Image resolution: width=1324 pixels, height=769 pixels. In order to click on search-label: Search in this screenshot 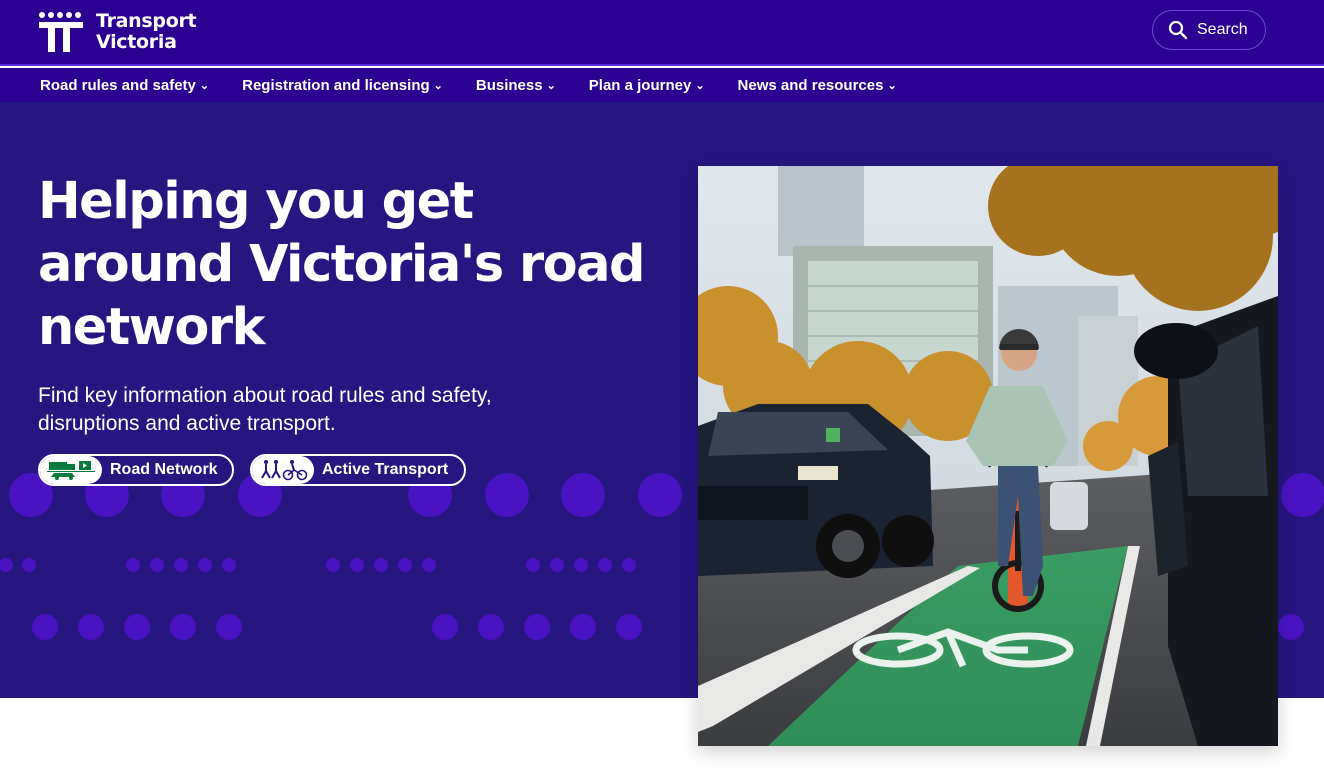, I will do `click(1222, 29)`.